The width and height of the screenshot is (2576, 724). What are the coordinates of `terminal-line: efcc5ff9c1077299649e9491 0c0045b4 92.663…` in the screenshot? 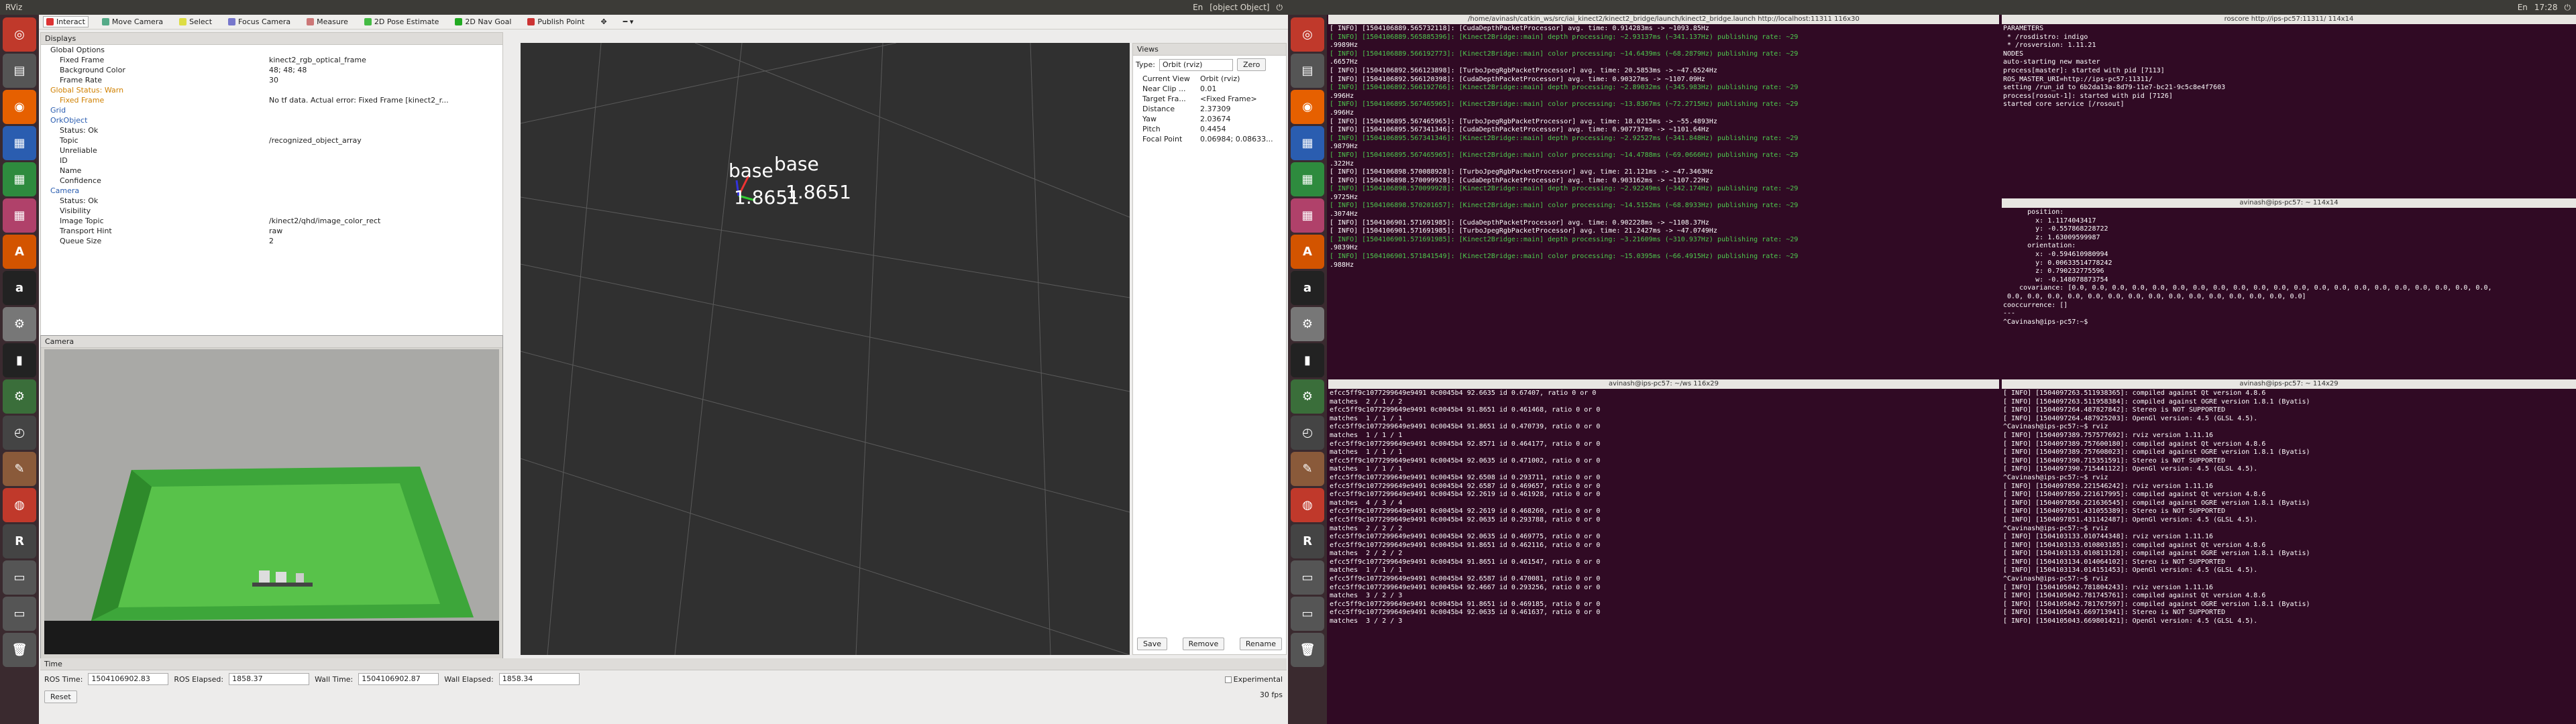 It's located at (1463, 393).